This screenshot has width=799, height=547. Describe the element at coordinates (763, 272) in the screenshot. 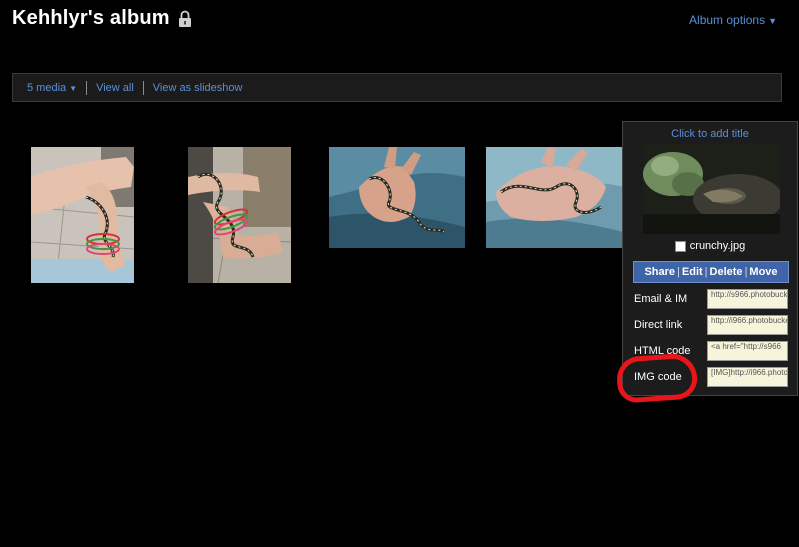

I see `move-button: Move` at that location.